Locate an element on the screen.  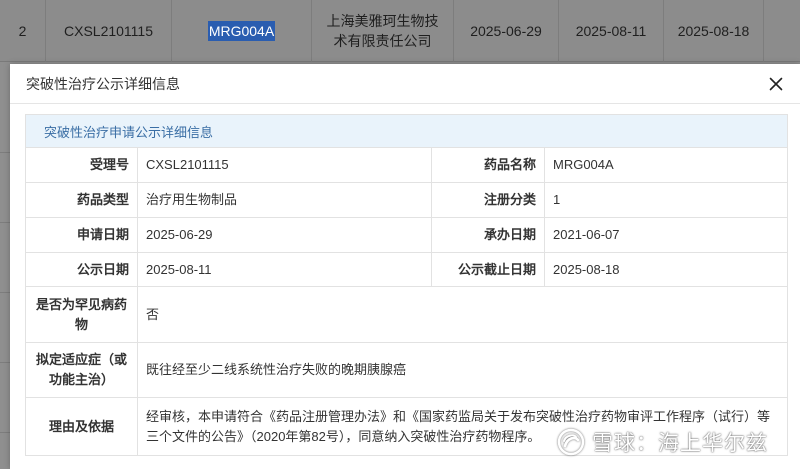
label-drug-name: 药品名称 is located at coordinates (488, 165).